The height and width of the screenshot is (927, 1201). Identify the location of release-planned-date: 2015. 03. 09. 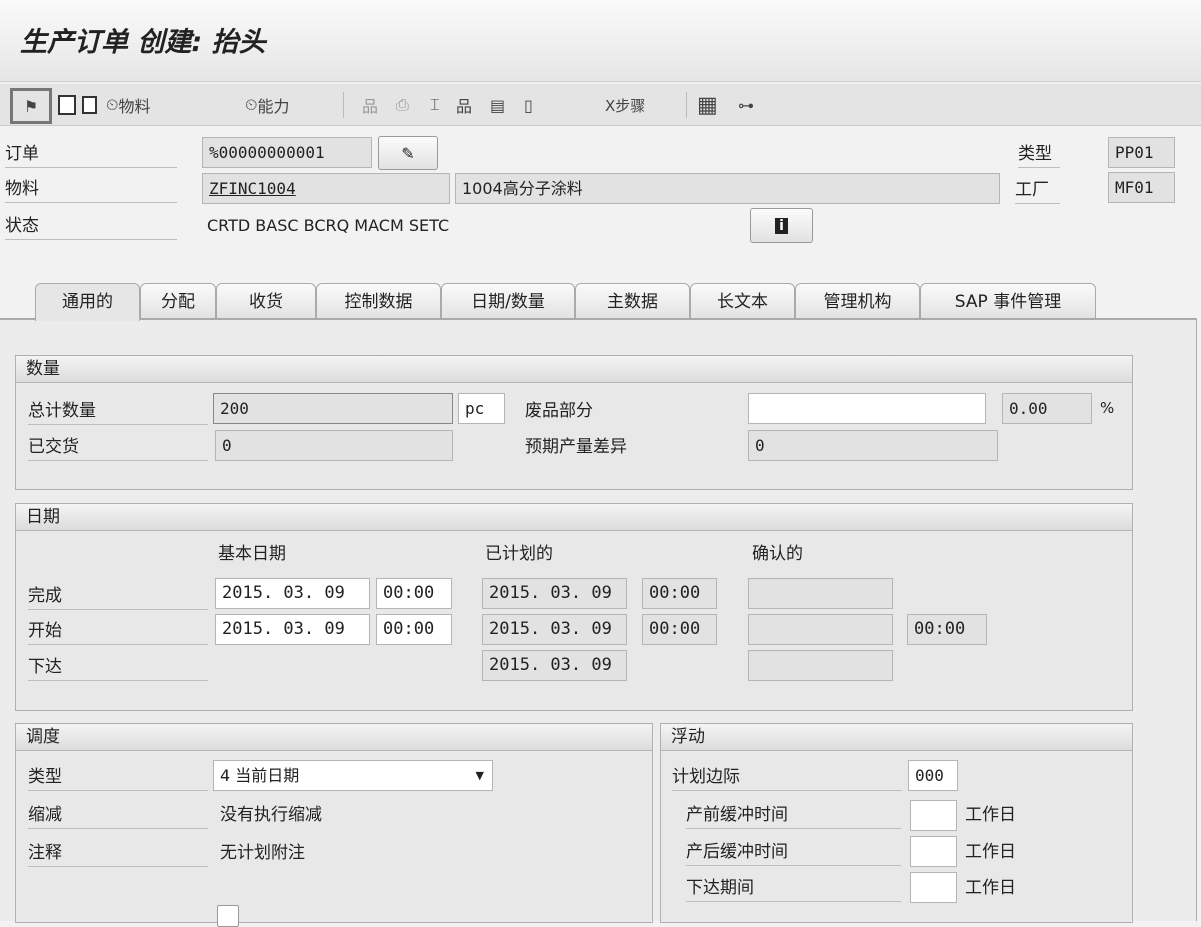
(554, 665).